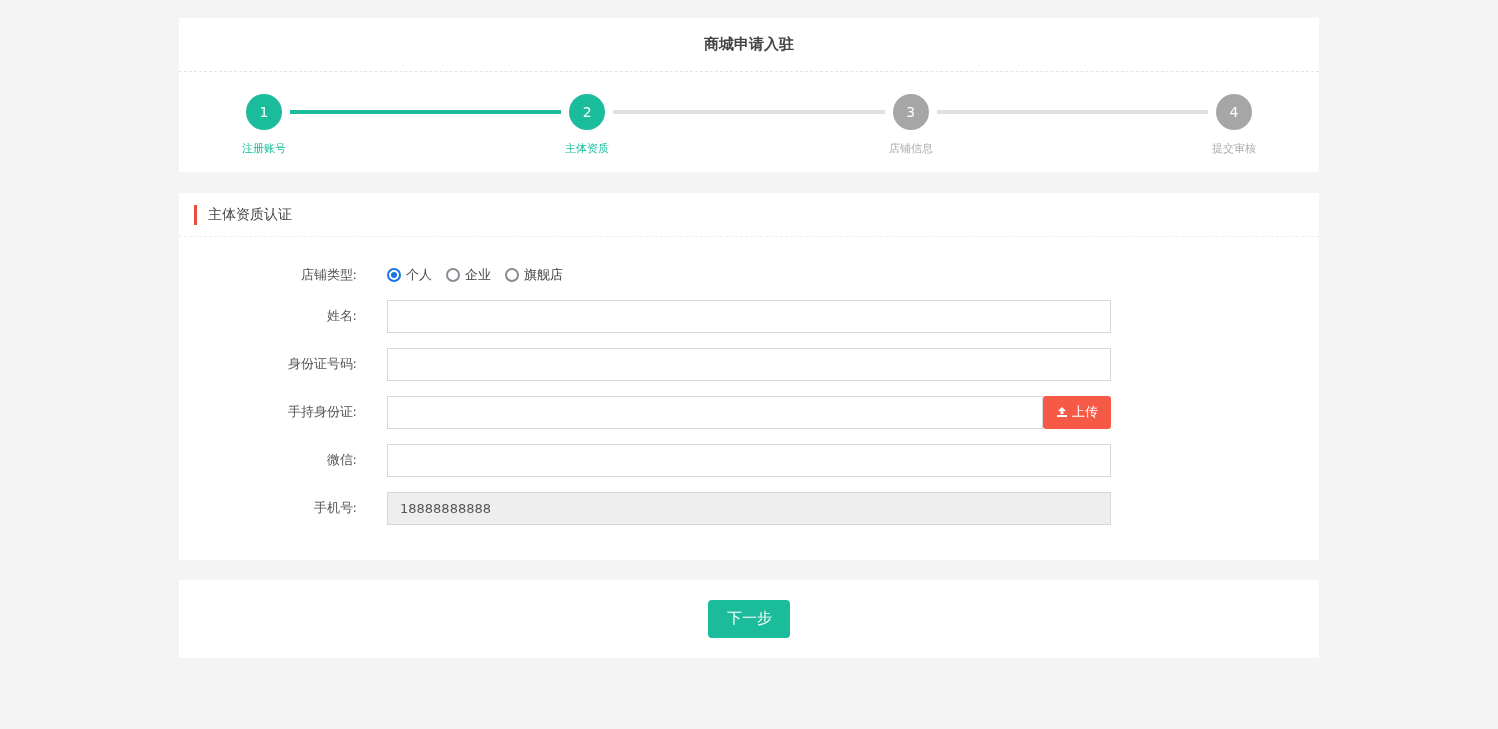 The width and height of the screenshot is (1498, 729). What do you see at coordinates (264, 149) in the screenshot?
I see `step-label: 注册账号` at bounding box center [264, 149].